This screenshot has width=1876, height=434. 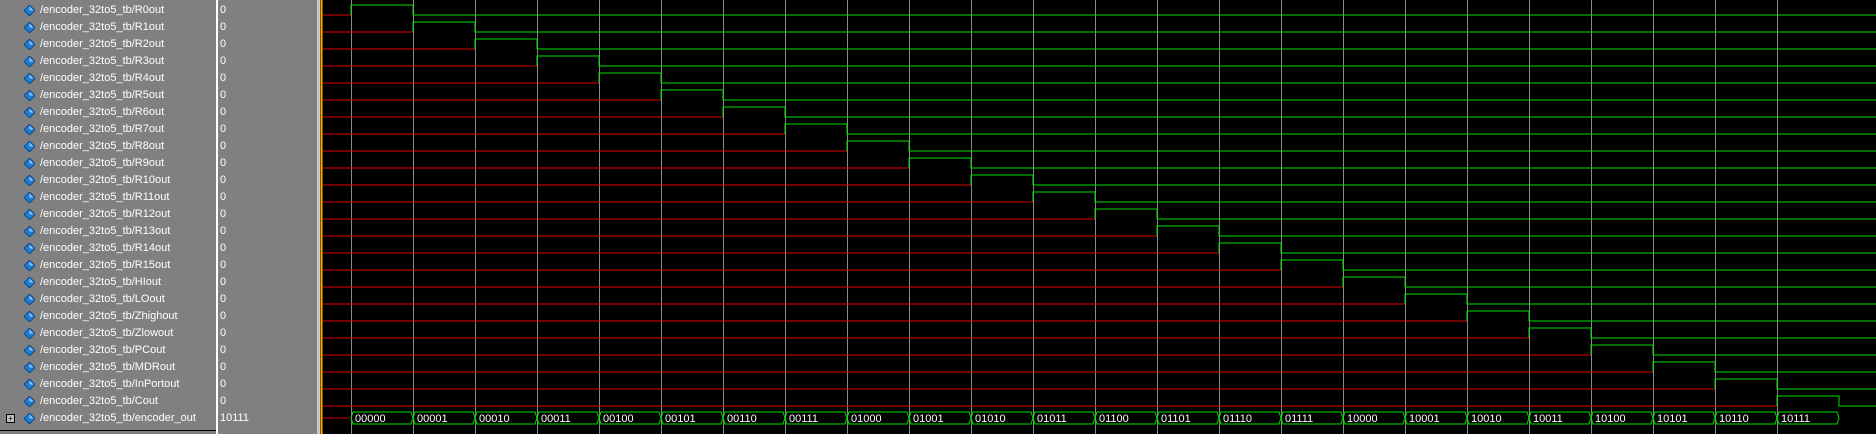 I want to click on signal-row: /encoder_32to5_tb/R15out, so click(x=108, y=265).